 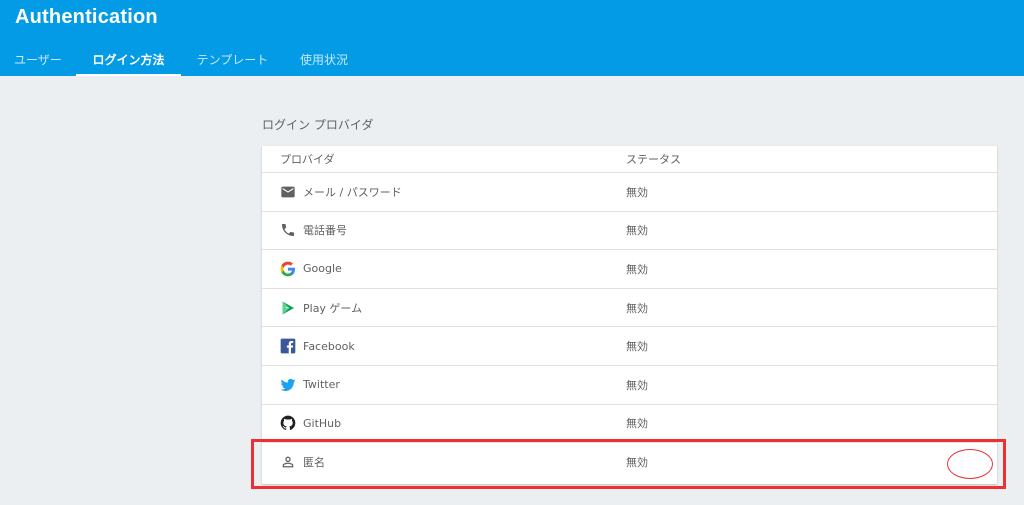 What do you see at coordinates (38, 59) in the screenshot?
I see `tab-users: ユーザー` at bounding box center [38, 59].